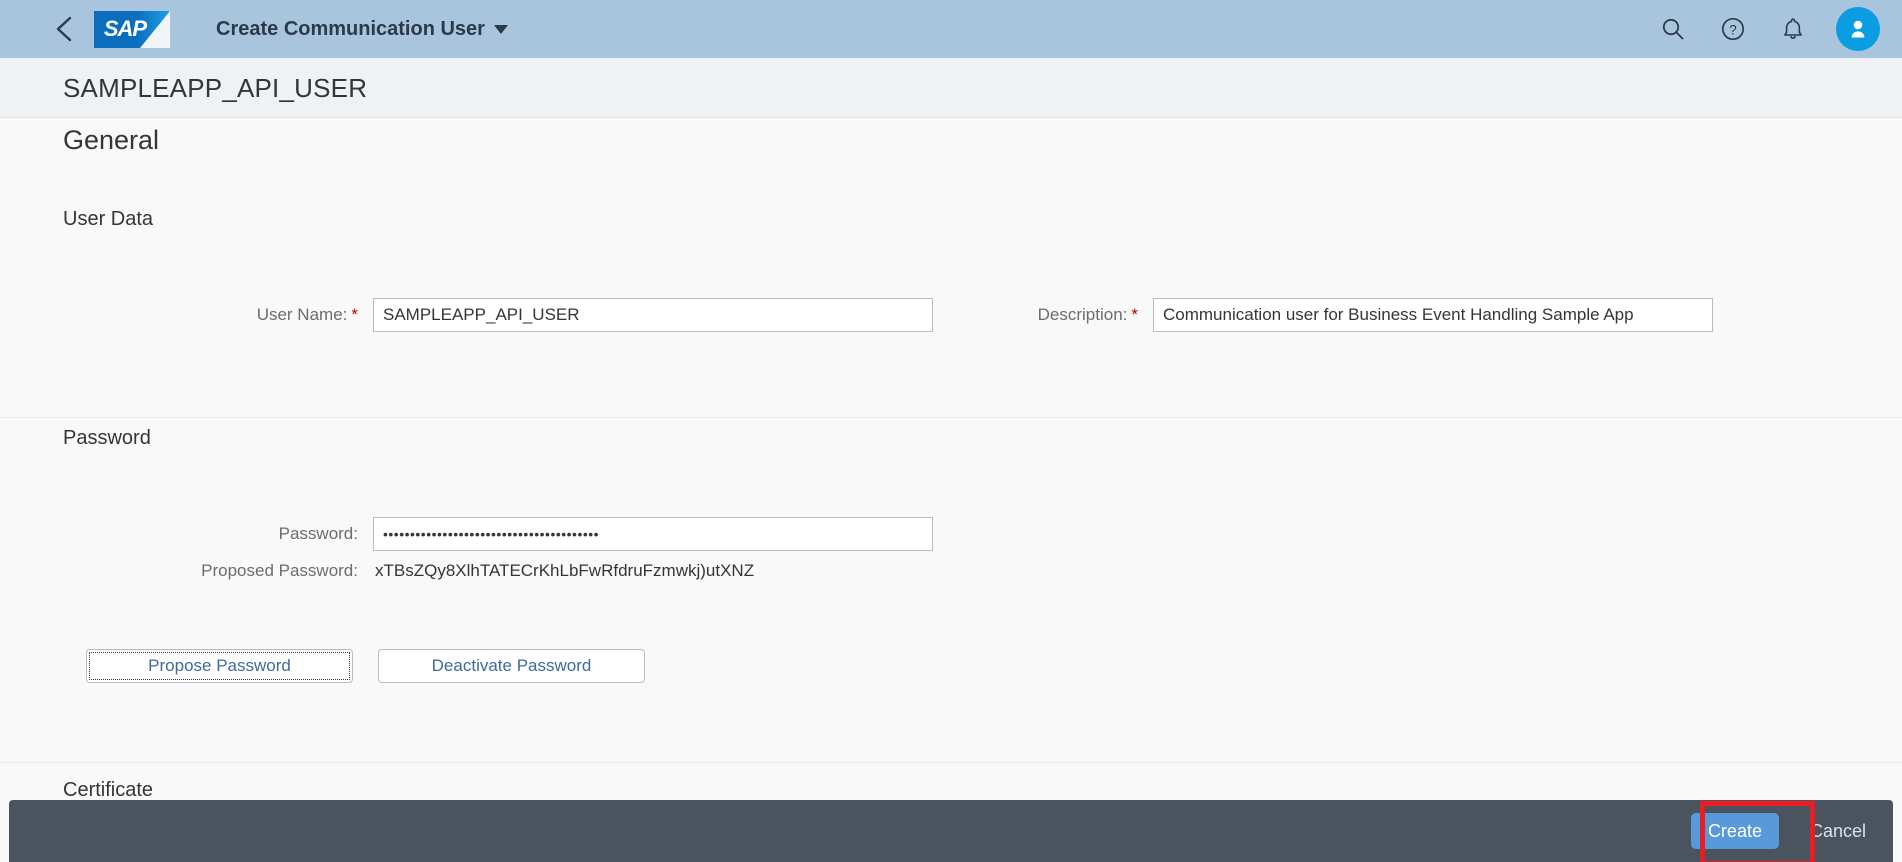 Image resolution: width=1902 pixels, height=862 pixels. What do you see at coordinates (107, 438) in the screenshot?
I see `subsection-title-password: Password` at bounding box center [107, 438].